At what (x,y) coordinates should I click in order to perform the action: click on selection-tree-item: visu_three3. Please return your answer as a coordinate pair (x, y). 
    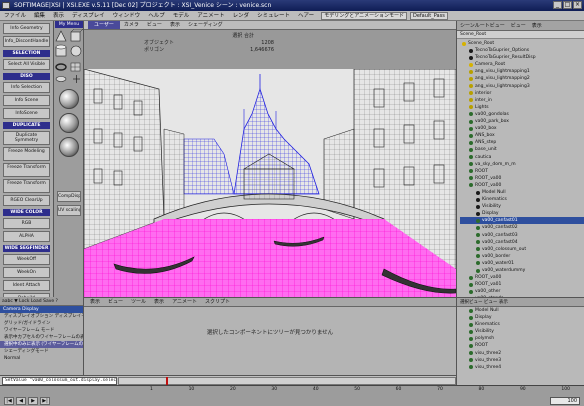
    Looking at the image, I should click on (520, 360).